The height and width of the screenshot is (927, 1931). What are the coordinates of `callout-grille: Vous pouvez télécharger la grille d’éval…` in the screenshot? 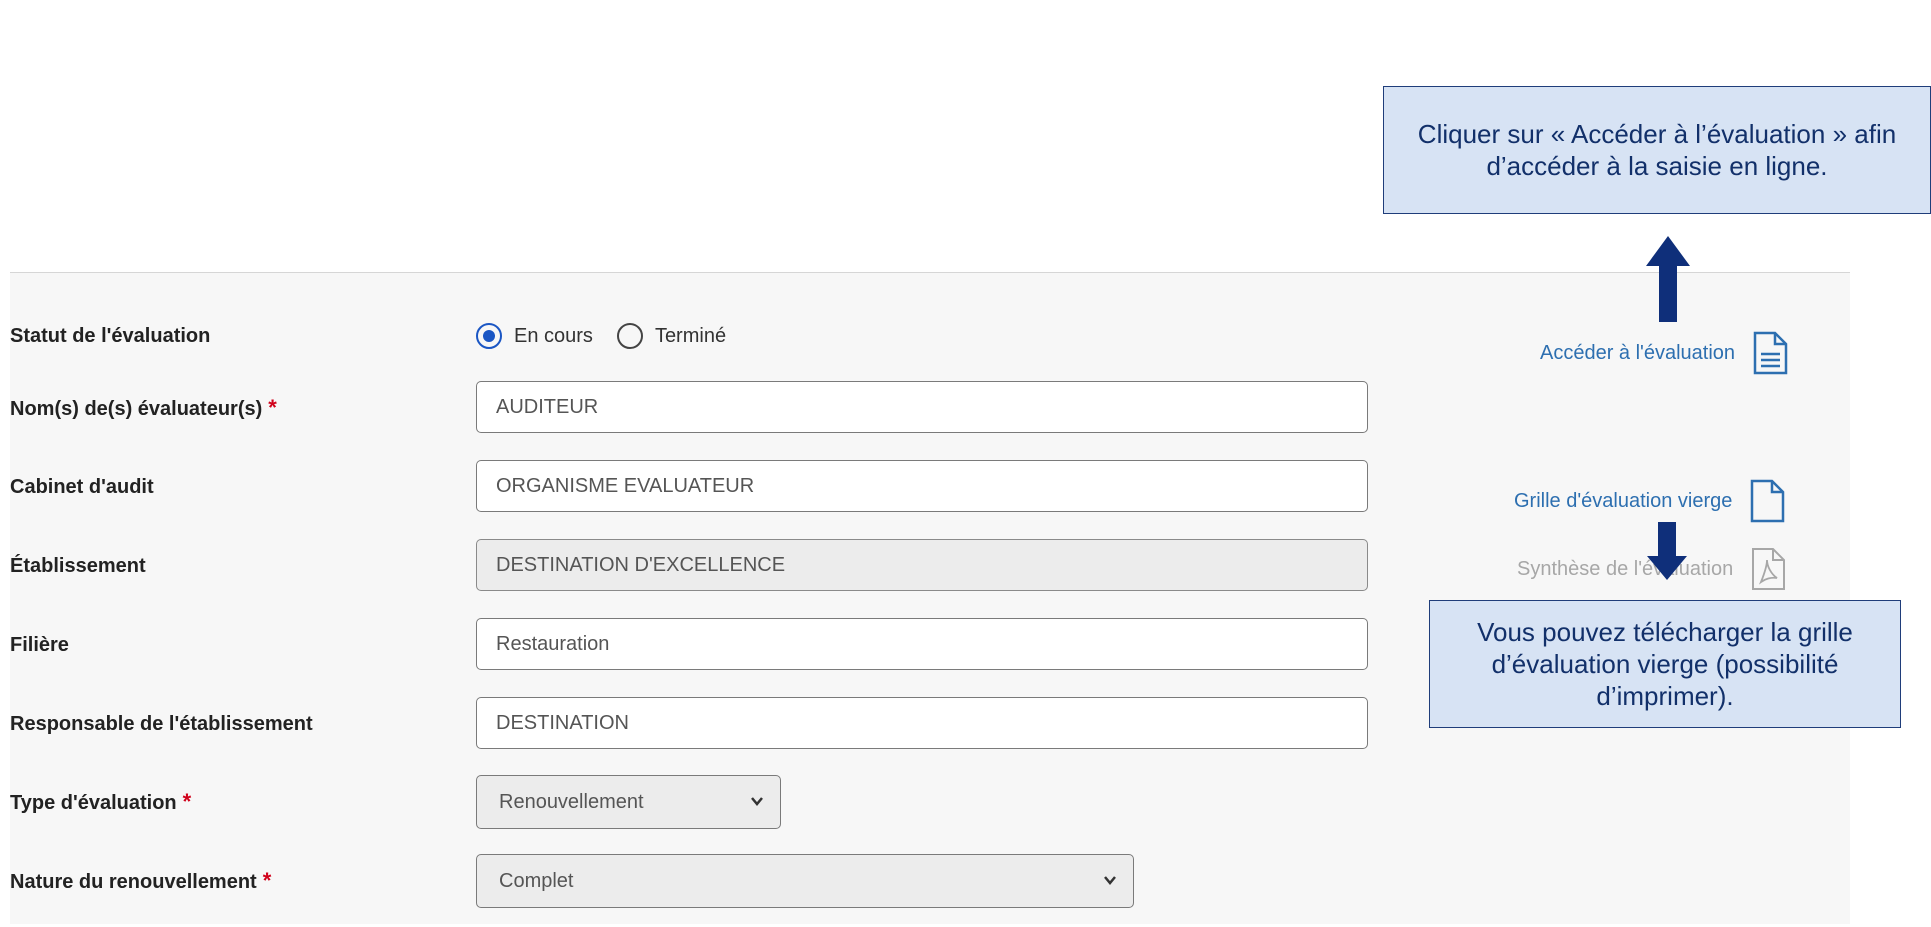 It's located at (1665, 664).